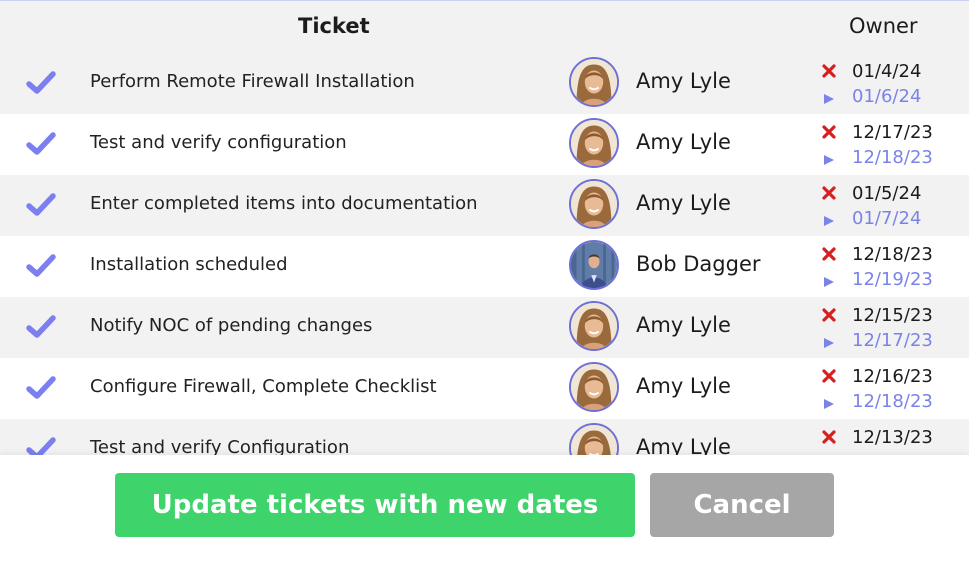  I want to click on old-date: 12/16/23, so click(892, 376).